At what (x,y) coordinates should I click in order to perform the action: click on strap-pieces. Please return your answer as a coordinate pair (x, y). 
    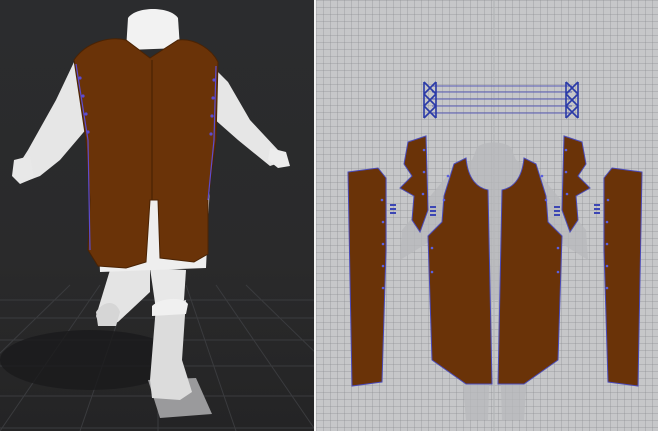
    Looking at the image, I should click on (502, 99).